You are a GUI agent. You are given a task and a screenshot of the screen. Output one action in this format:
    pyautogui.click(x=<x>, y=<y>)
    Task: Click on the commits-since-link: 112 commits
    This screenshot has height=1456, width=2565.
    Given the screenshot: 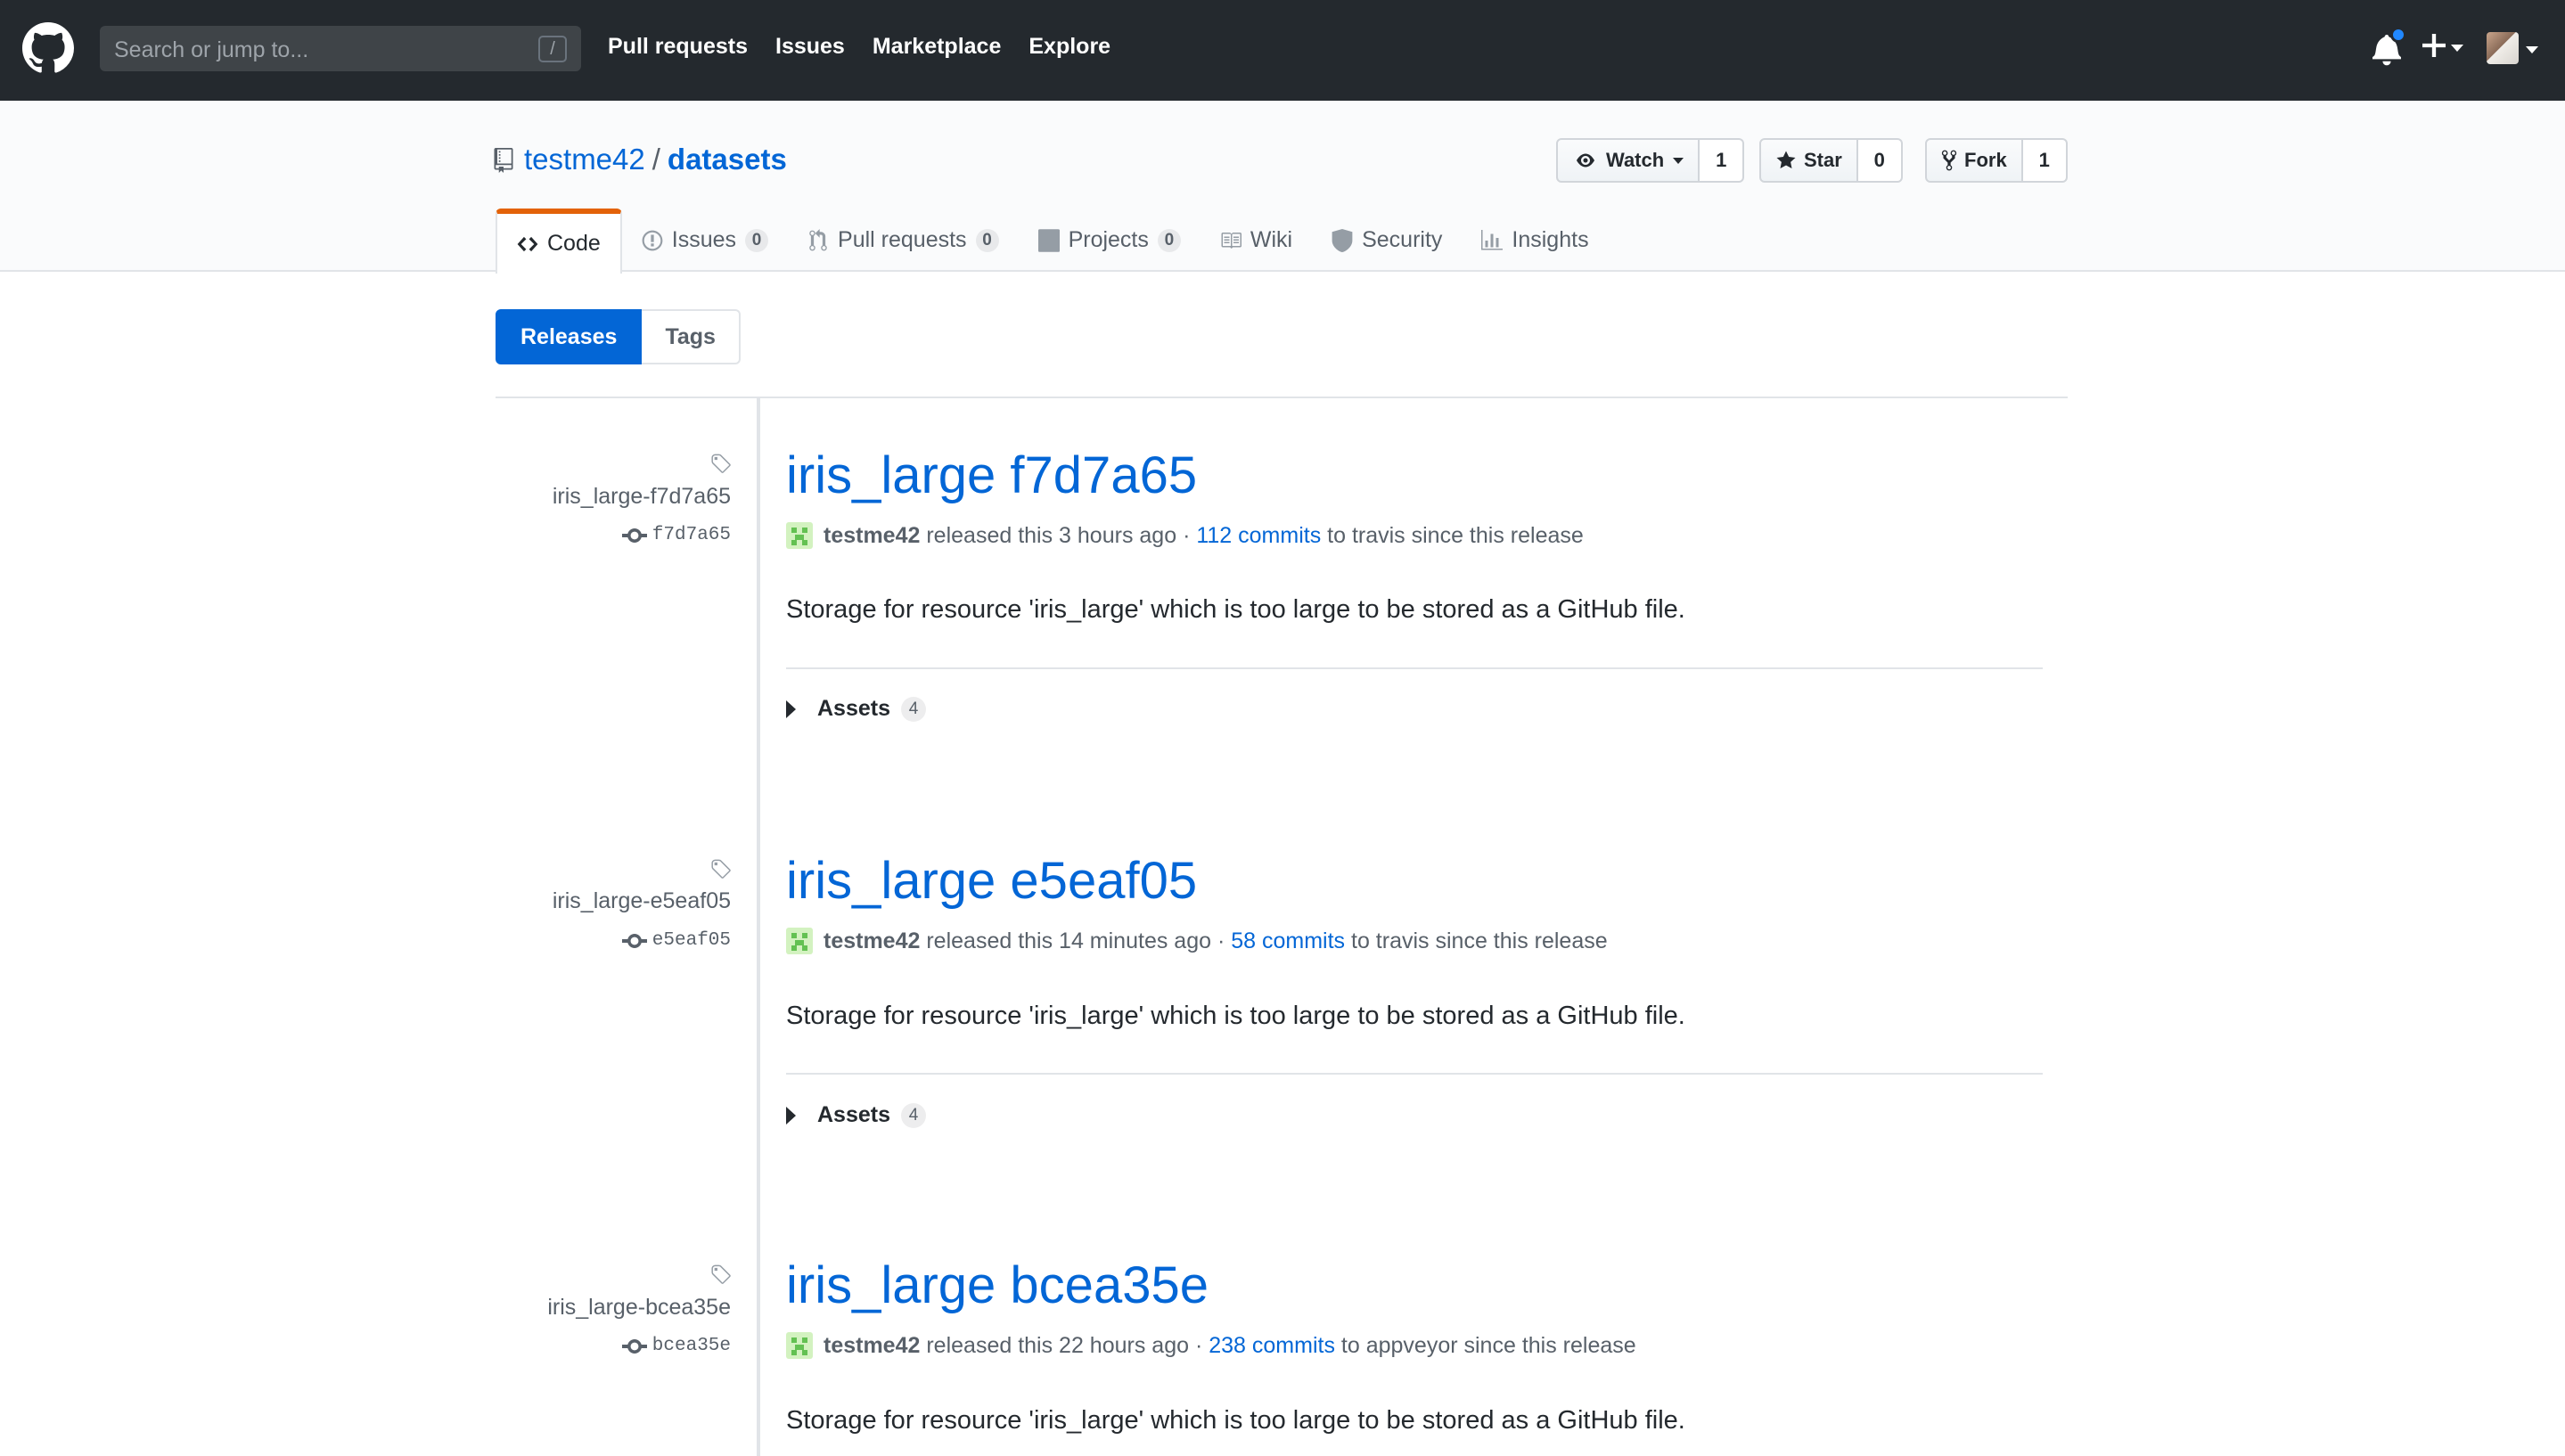 What is the action you would take?
    pyautogui.click(x=1258, y=536)
    